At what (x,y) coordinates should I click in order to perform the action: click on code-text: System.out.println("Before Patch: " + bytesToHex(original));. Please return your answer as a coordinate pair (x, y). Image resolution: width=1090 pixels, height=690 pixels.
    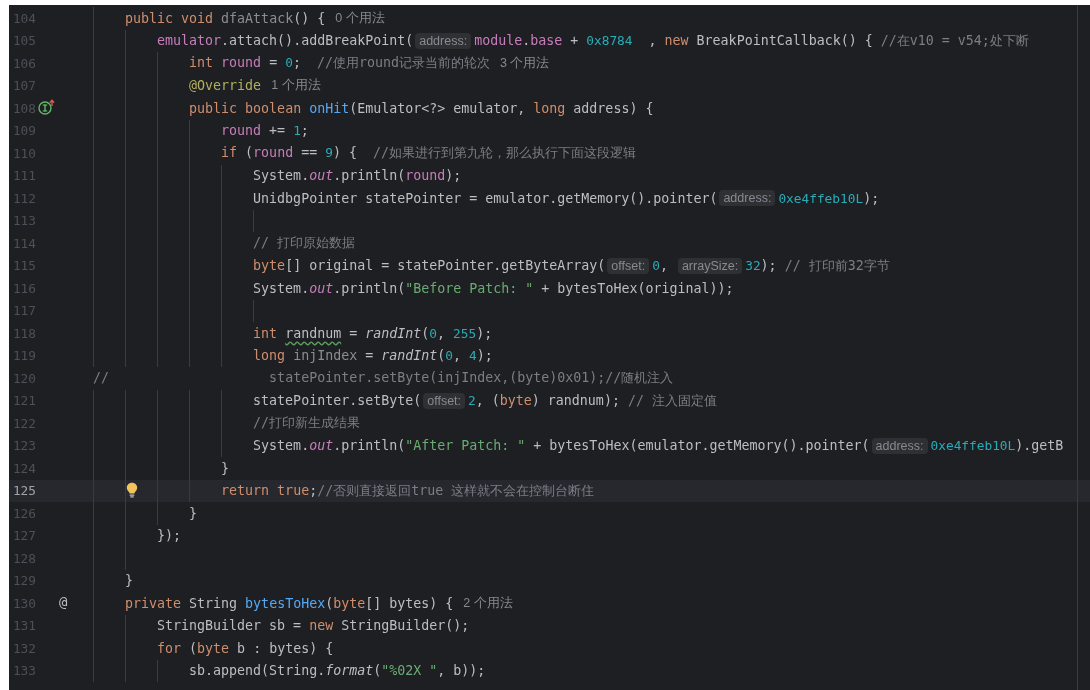
    Looking at the image, I should click on (493, 288).